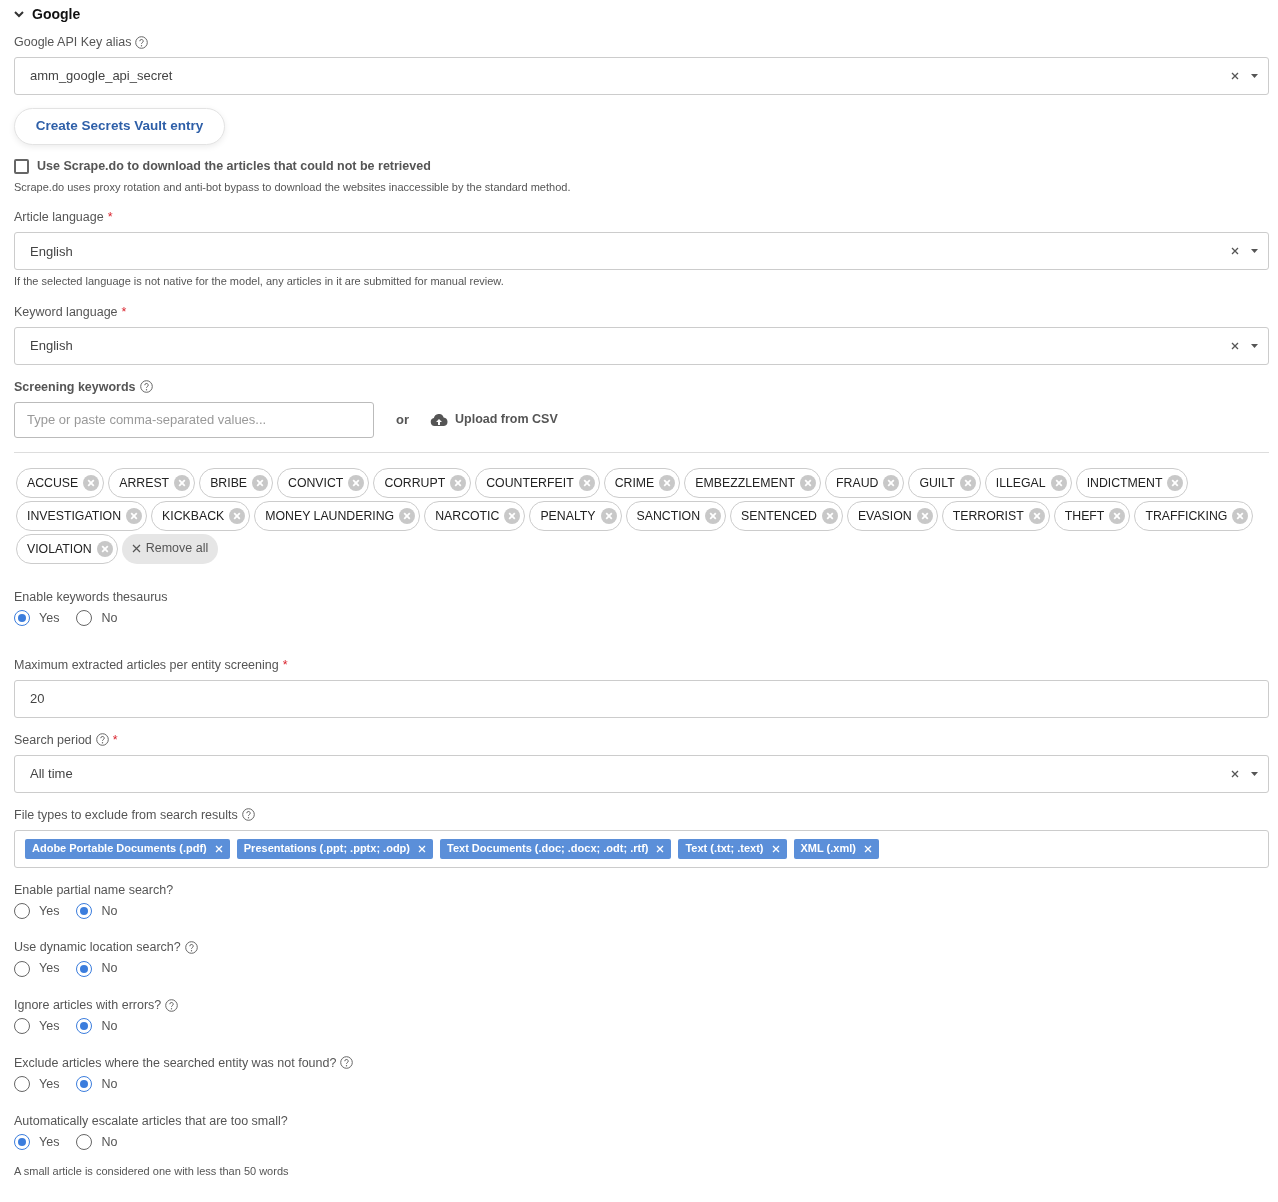 This screenshot has height=1202, width=1278. I want to click on chip-label: INVESTIGATION, so click(74, 516).